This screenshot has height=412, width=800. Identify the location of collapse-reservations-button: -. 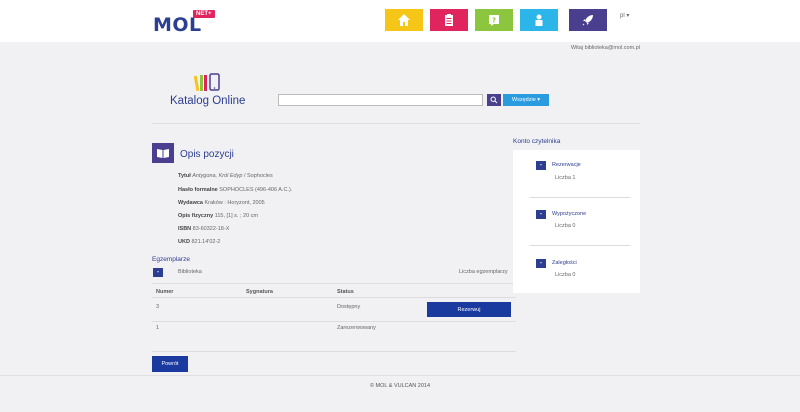
(541, 165).